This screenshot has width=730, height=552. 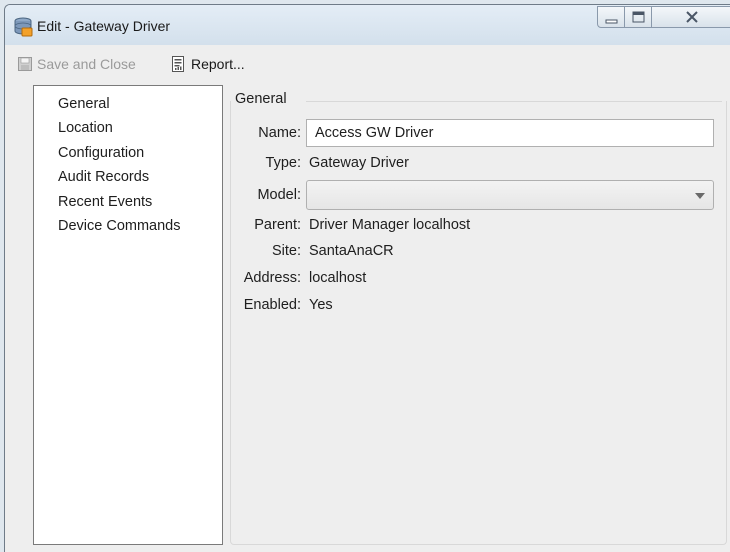 I want to click on report-document-icon, so click(x=178, y=64).